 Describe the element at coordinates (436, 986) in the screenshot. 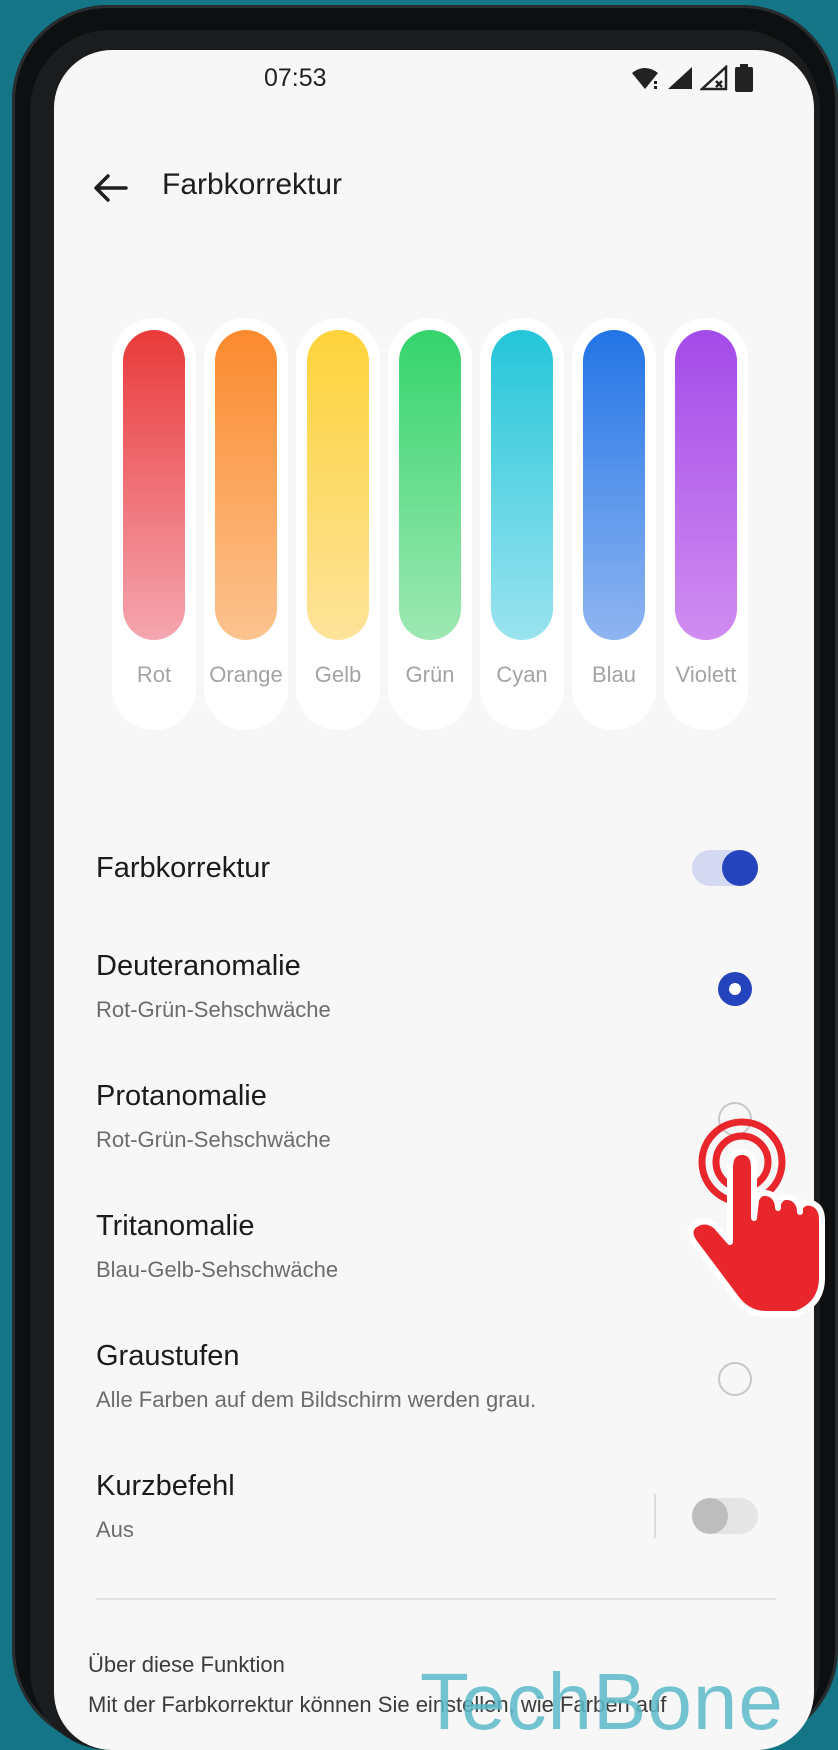

I see `option-deuteranomaly: Deuteranomalie Rot-Grün-Sehschwäche` at that location.